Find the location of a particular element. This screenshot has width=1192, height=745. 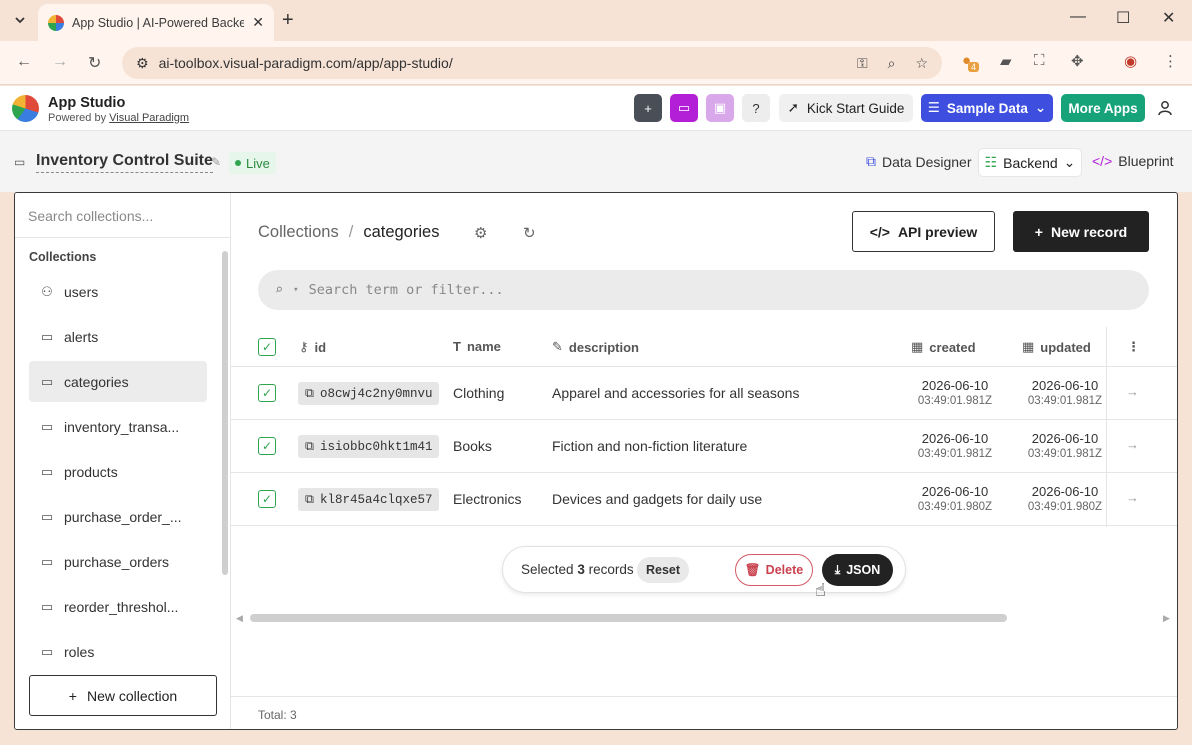

scroll-left-icon: ◀ is located at coordinates (239, 618).